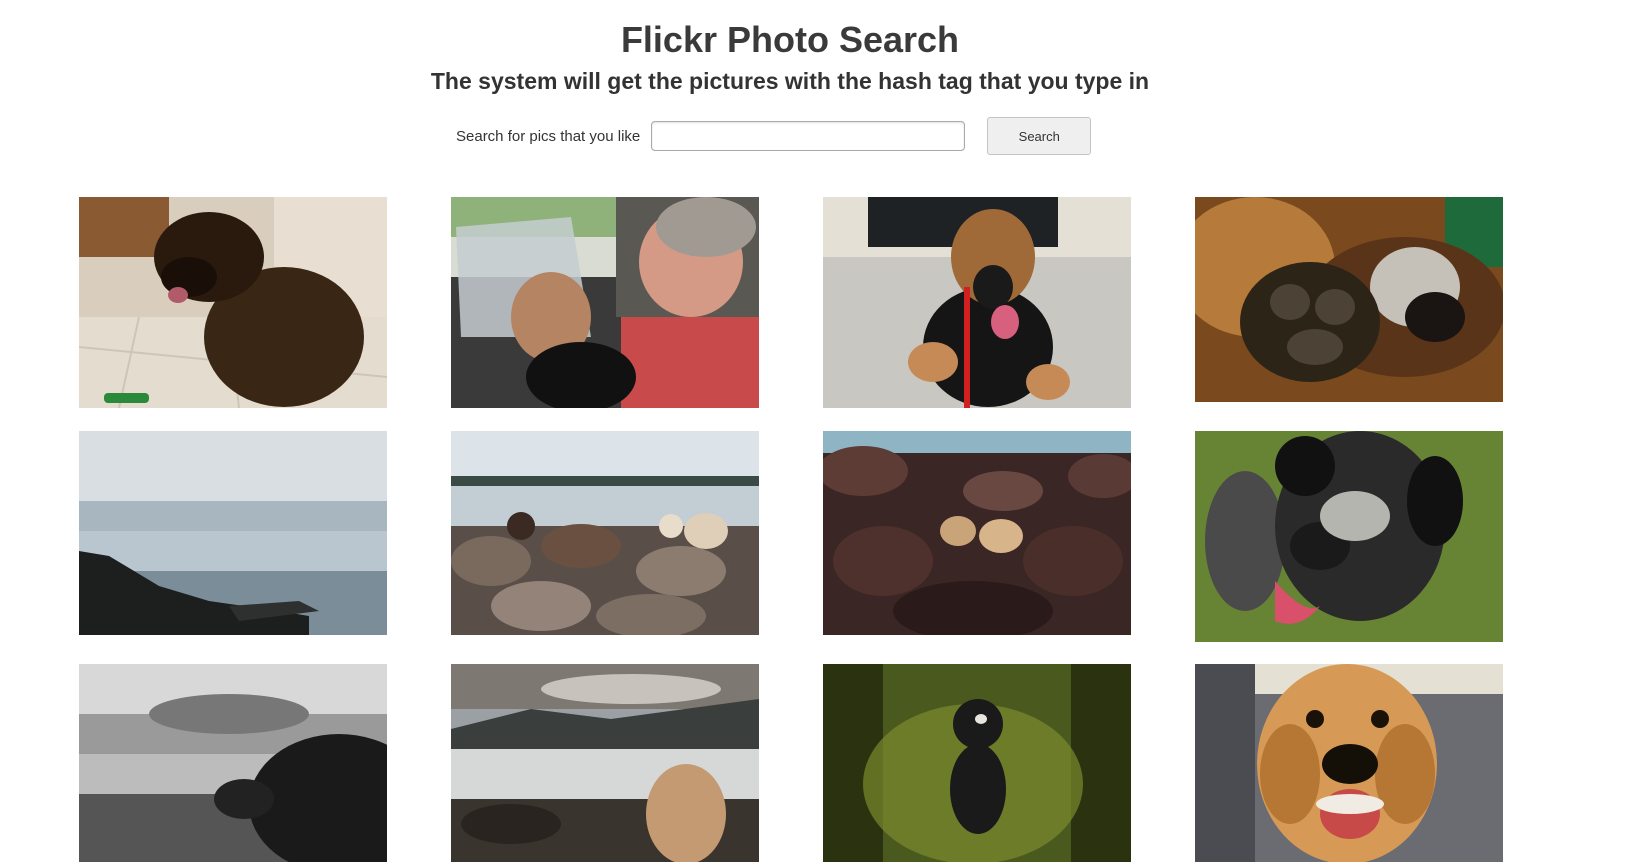  Describe the element at coordinates (977, 533) in the screenshot. I see `photo-dogs-volcanic-rocks` at that location.